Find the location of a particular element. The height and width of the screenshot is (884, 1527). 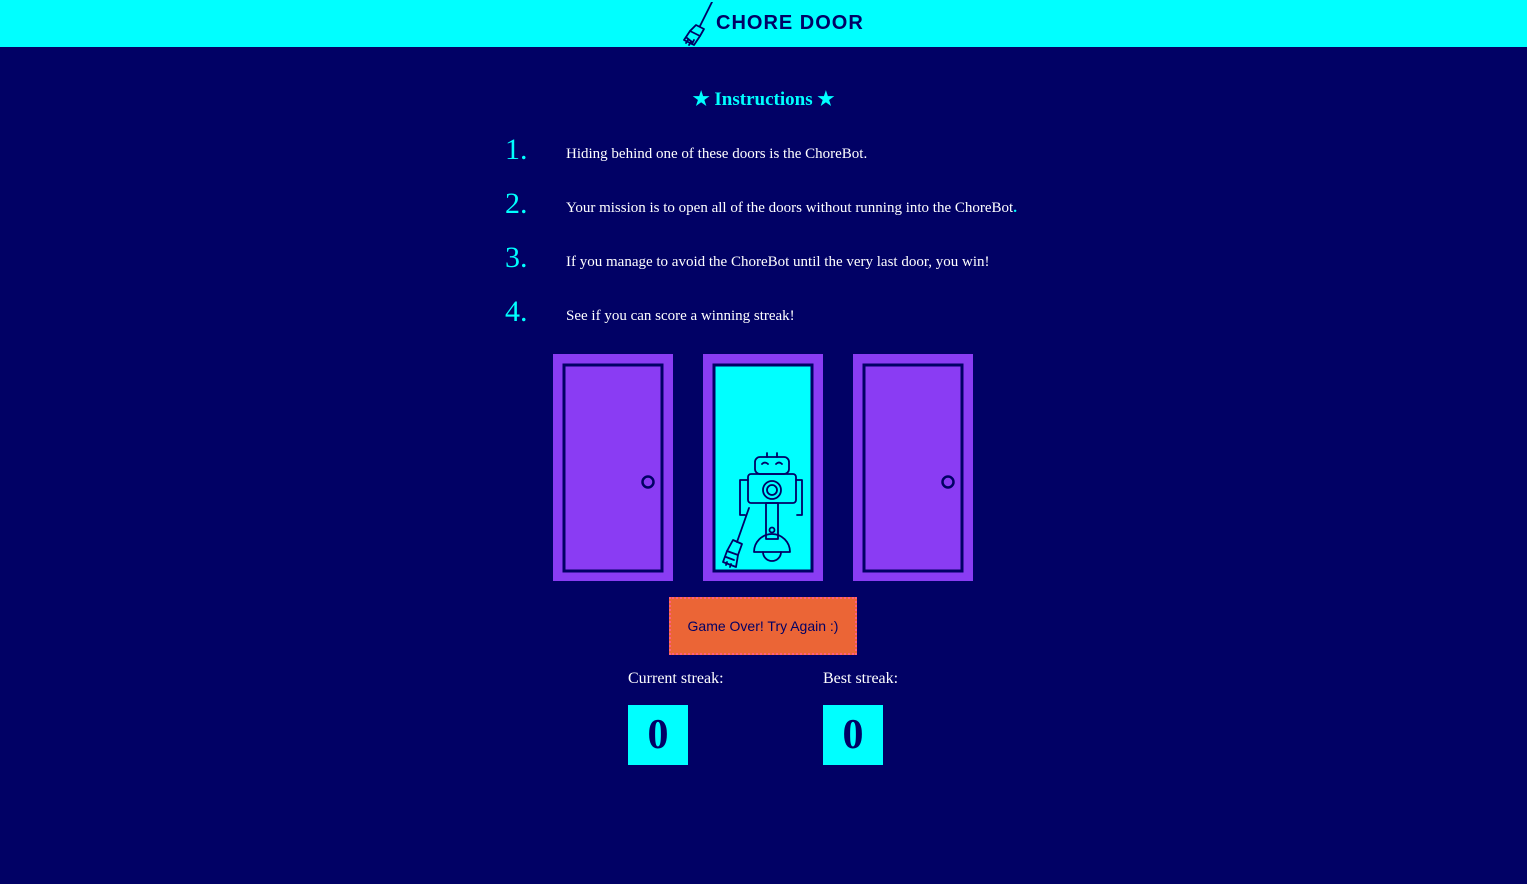

current-streak-value: 0 is located at coordinates (658, 735).